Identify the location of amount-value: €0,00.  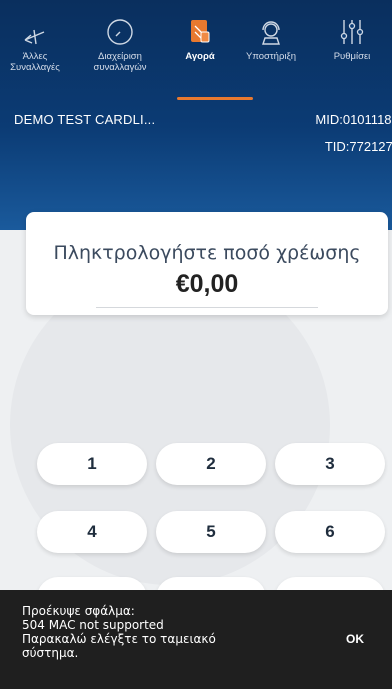
(207, 284).